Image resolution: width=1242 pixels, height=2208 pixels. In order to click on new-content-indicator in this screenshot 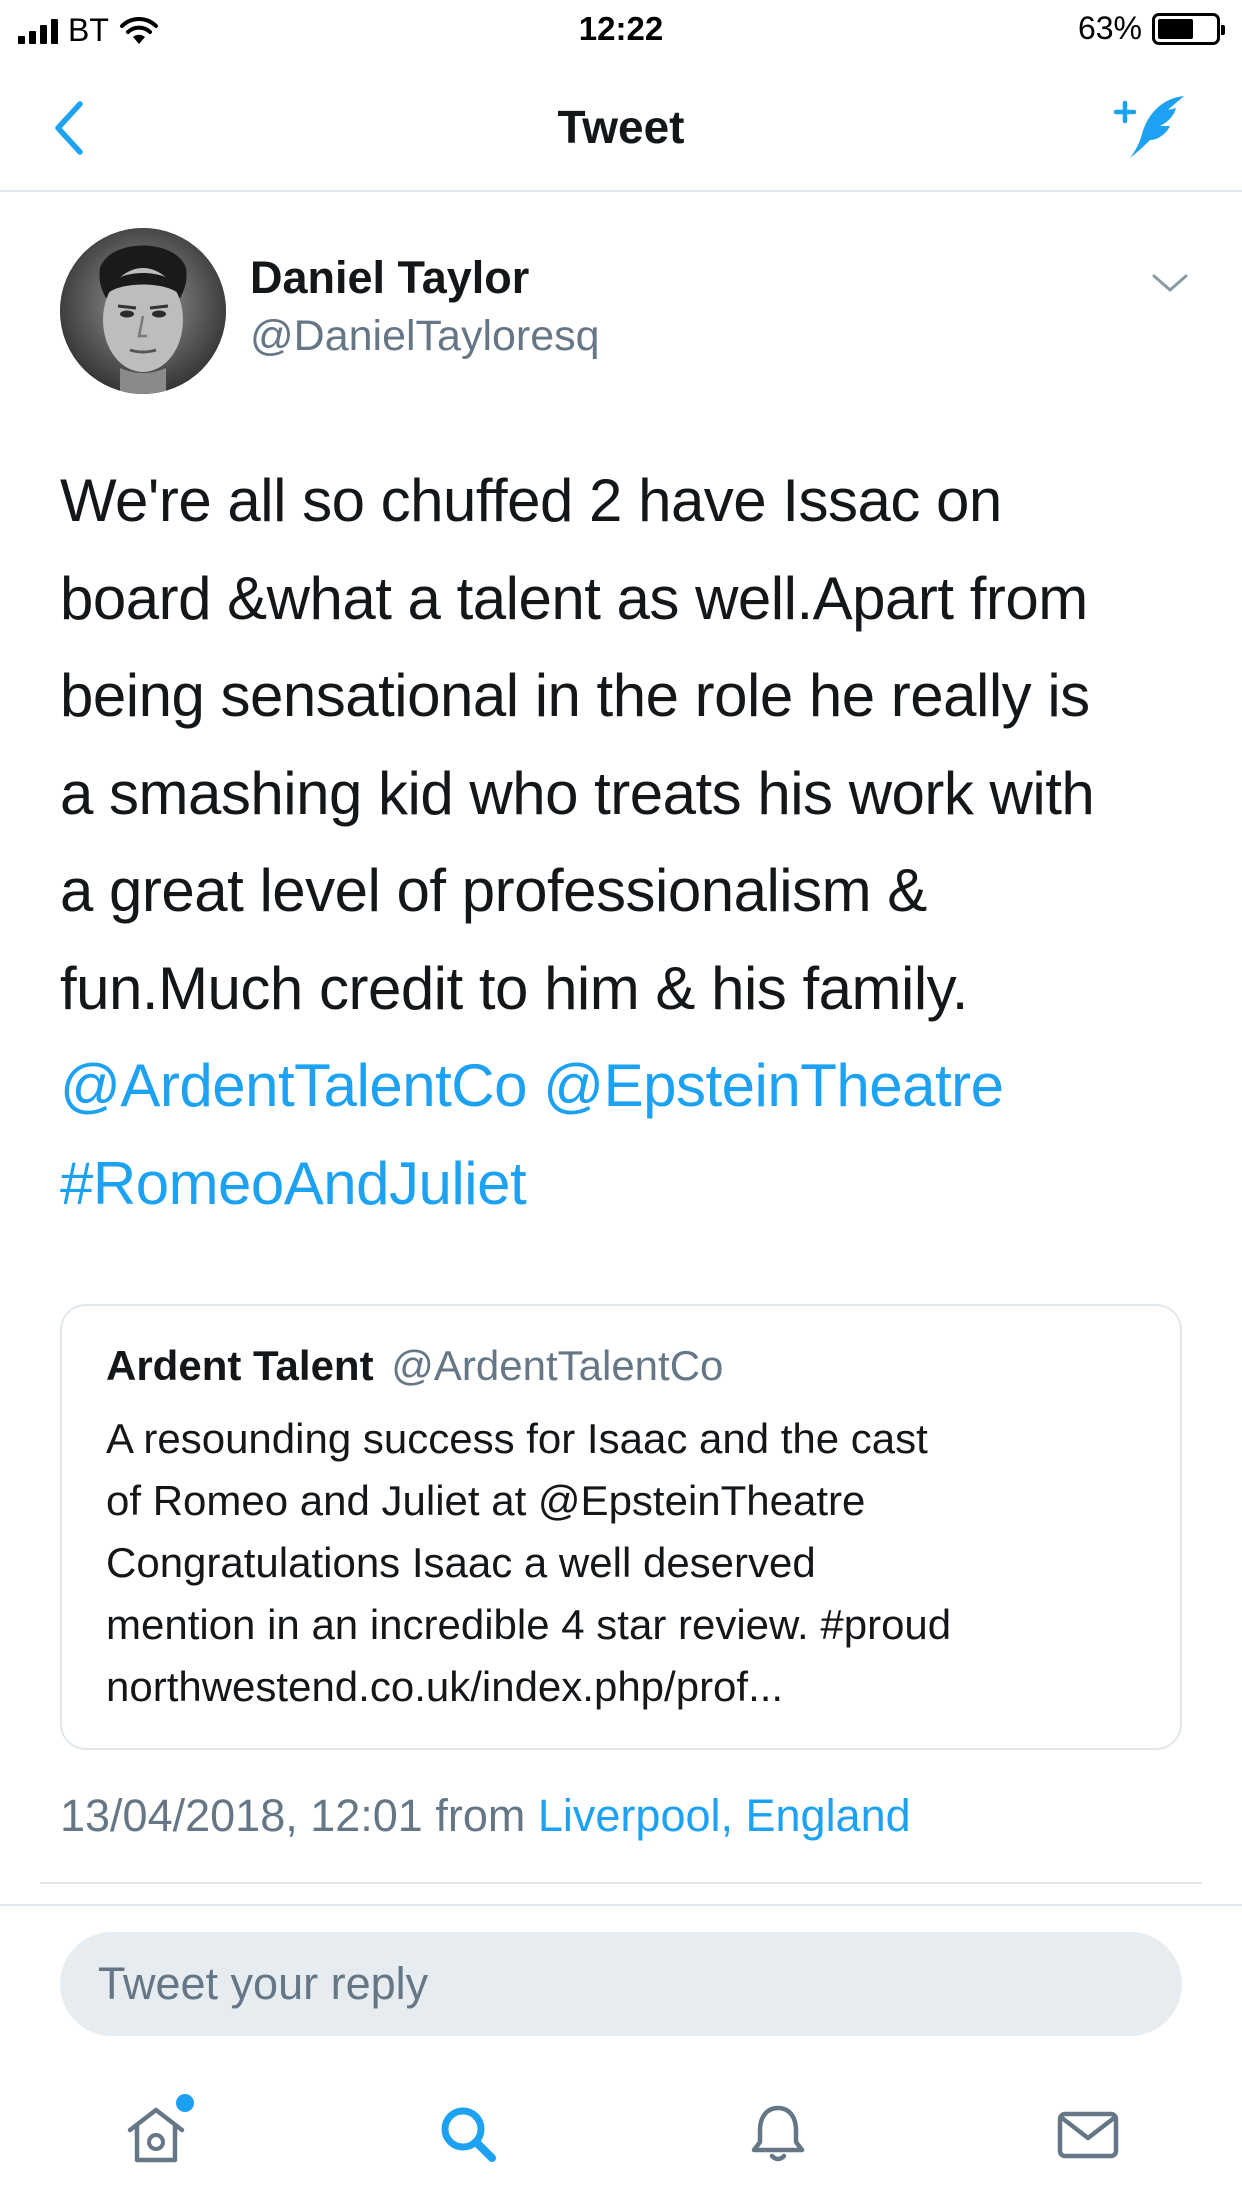, I will do `click(185, 2103)`.